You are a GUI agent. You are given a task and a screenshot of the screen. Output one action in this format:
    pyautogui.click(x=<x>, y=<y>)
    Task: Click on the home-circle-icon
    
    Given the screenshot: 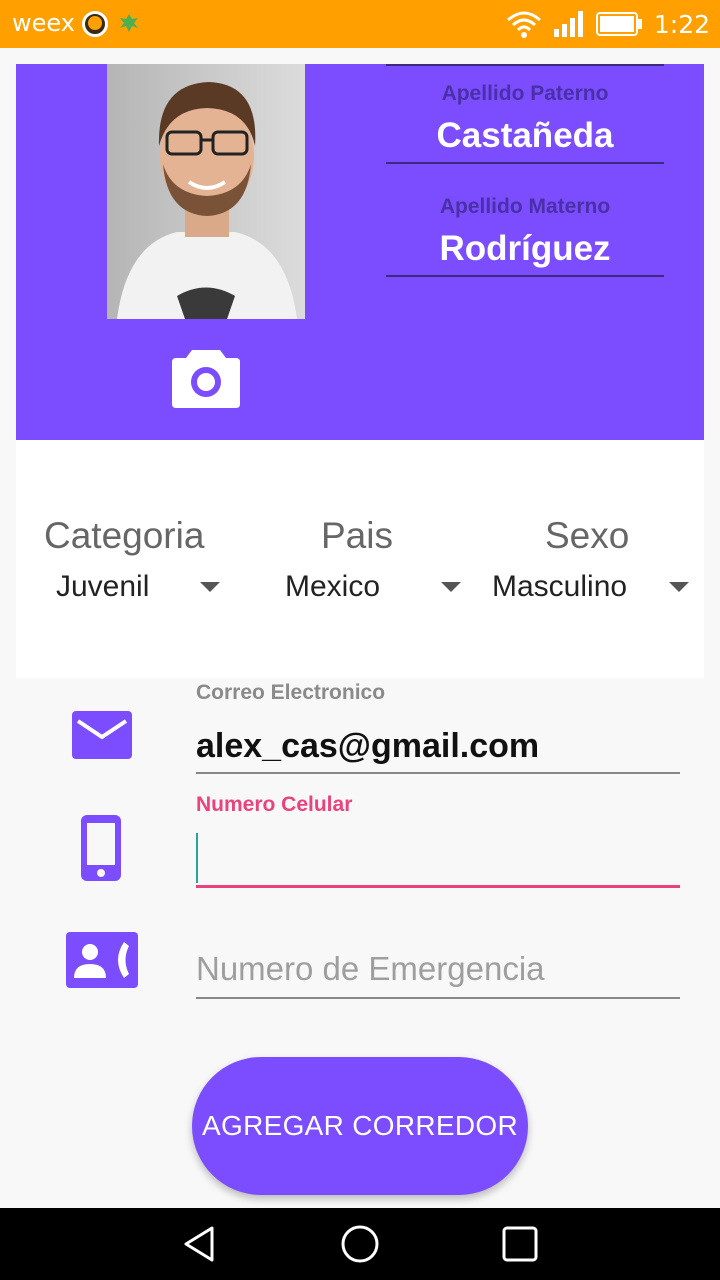 What is the action you would take?
    pyautogui.click(x=360, y=1244)
    